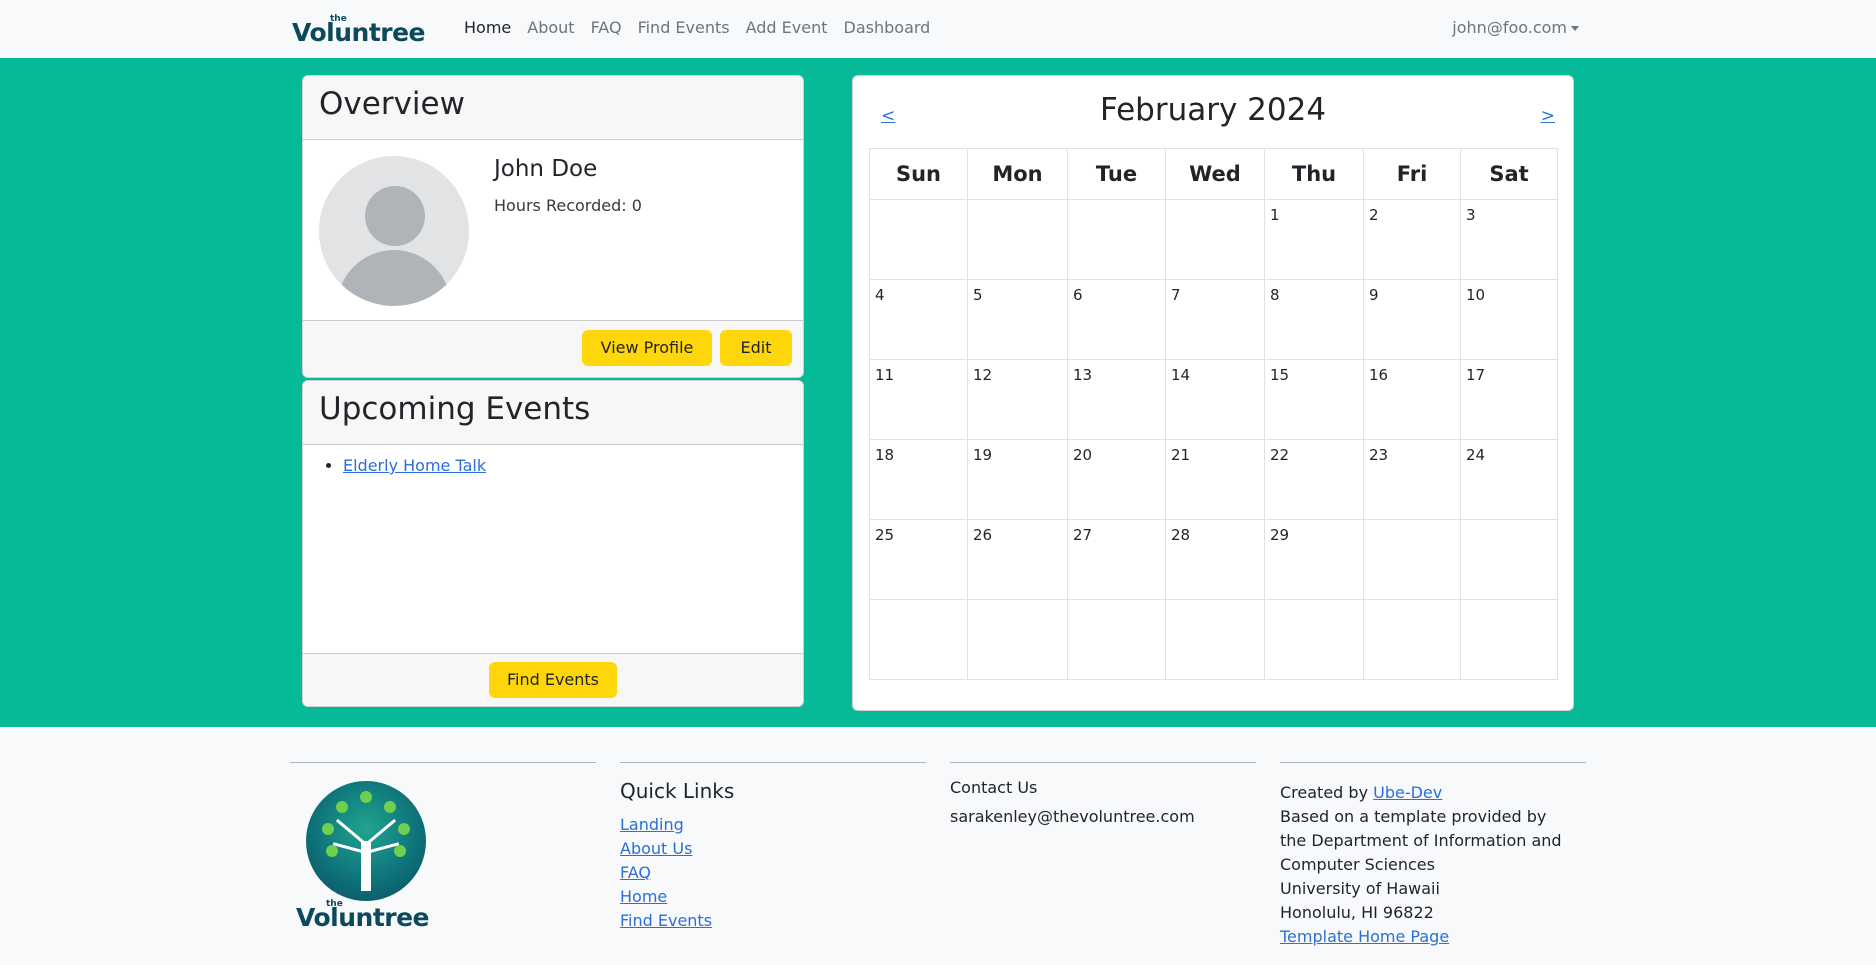 The image size is (1876, 965). What do you see at coordinates (1072, 816) in the screenshot?
I see `contact-email: sarakenley@thevoluntree.com` at bounding box center [1072, 816].